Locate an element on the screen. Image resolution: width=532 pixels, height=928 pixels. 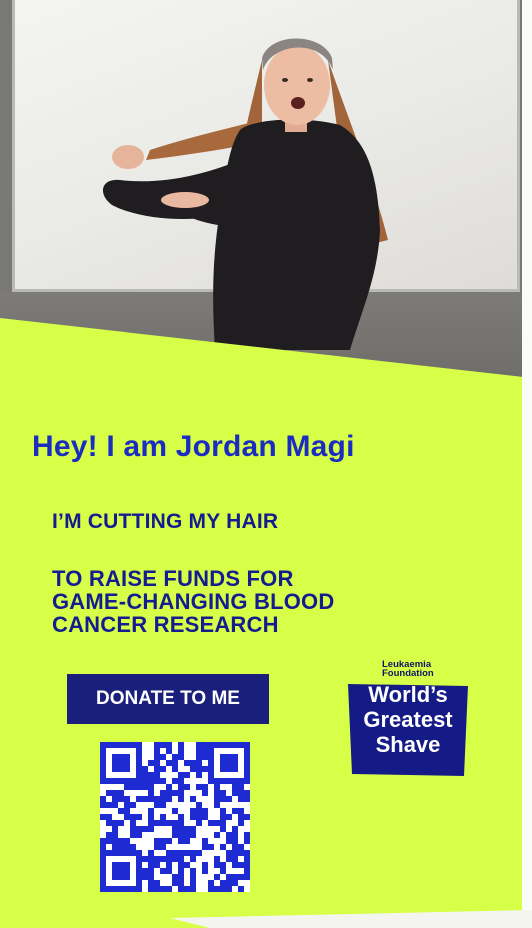
cutting-hair-text: I’M CUTTING MY HAIR is located at coordinates (165, 521).